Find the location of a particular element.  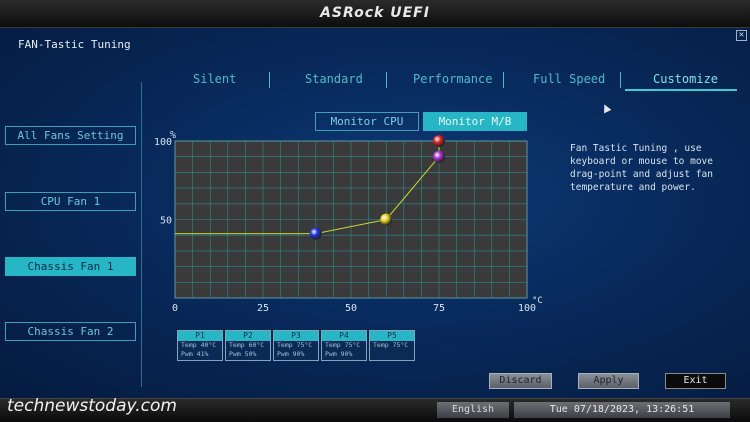

point-box-p2: P2 Temp 60°C Pwm 50% is located at coordinates (248, 345).